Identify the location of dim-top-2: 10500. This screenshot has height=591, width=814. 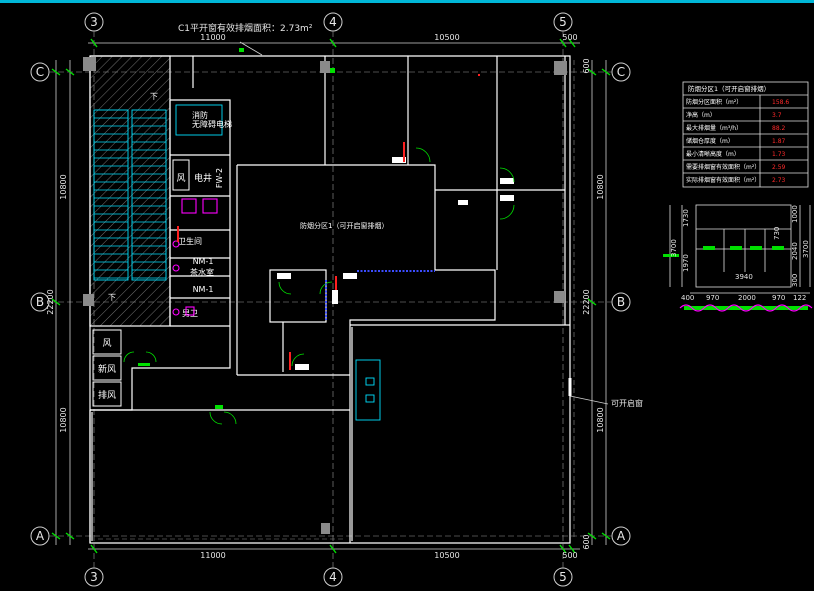
(446, 37).